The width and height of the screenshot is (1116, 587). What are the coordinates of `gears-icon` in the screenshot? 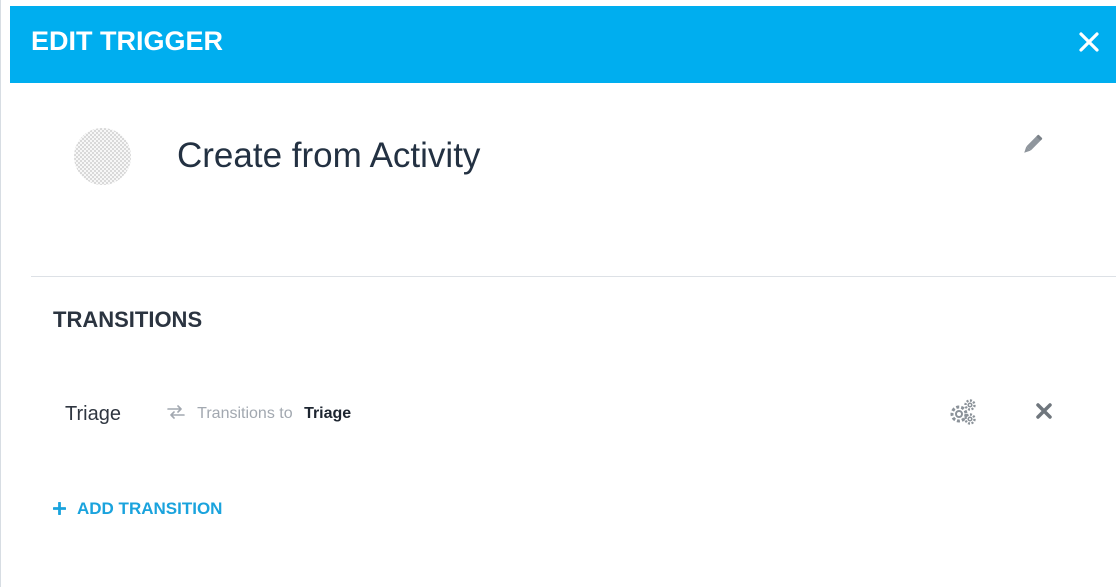 It's located at (963, 412).